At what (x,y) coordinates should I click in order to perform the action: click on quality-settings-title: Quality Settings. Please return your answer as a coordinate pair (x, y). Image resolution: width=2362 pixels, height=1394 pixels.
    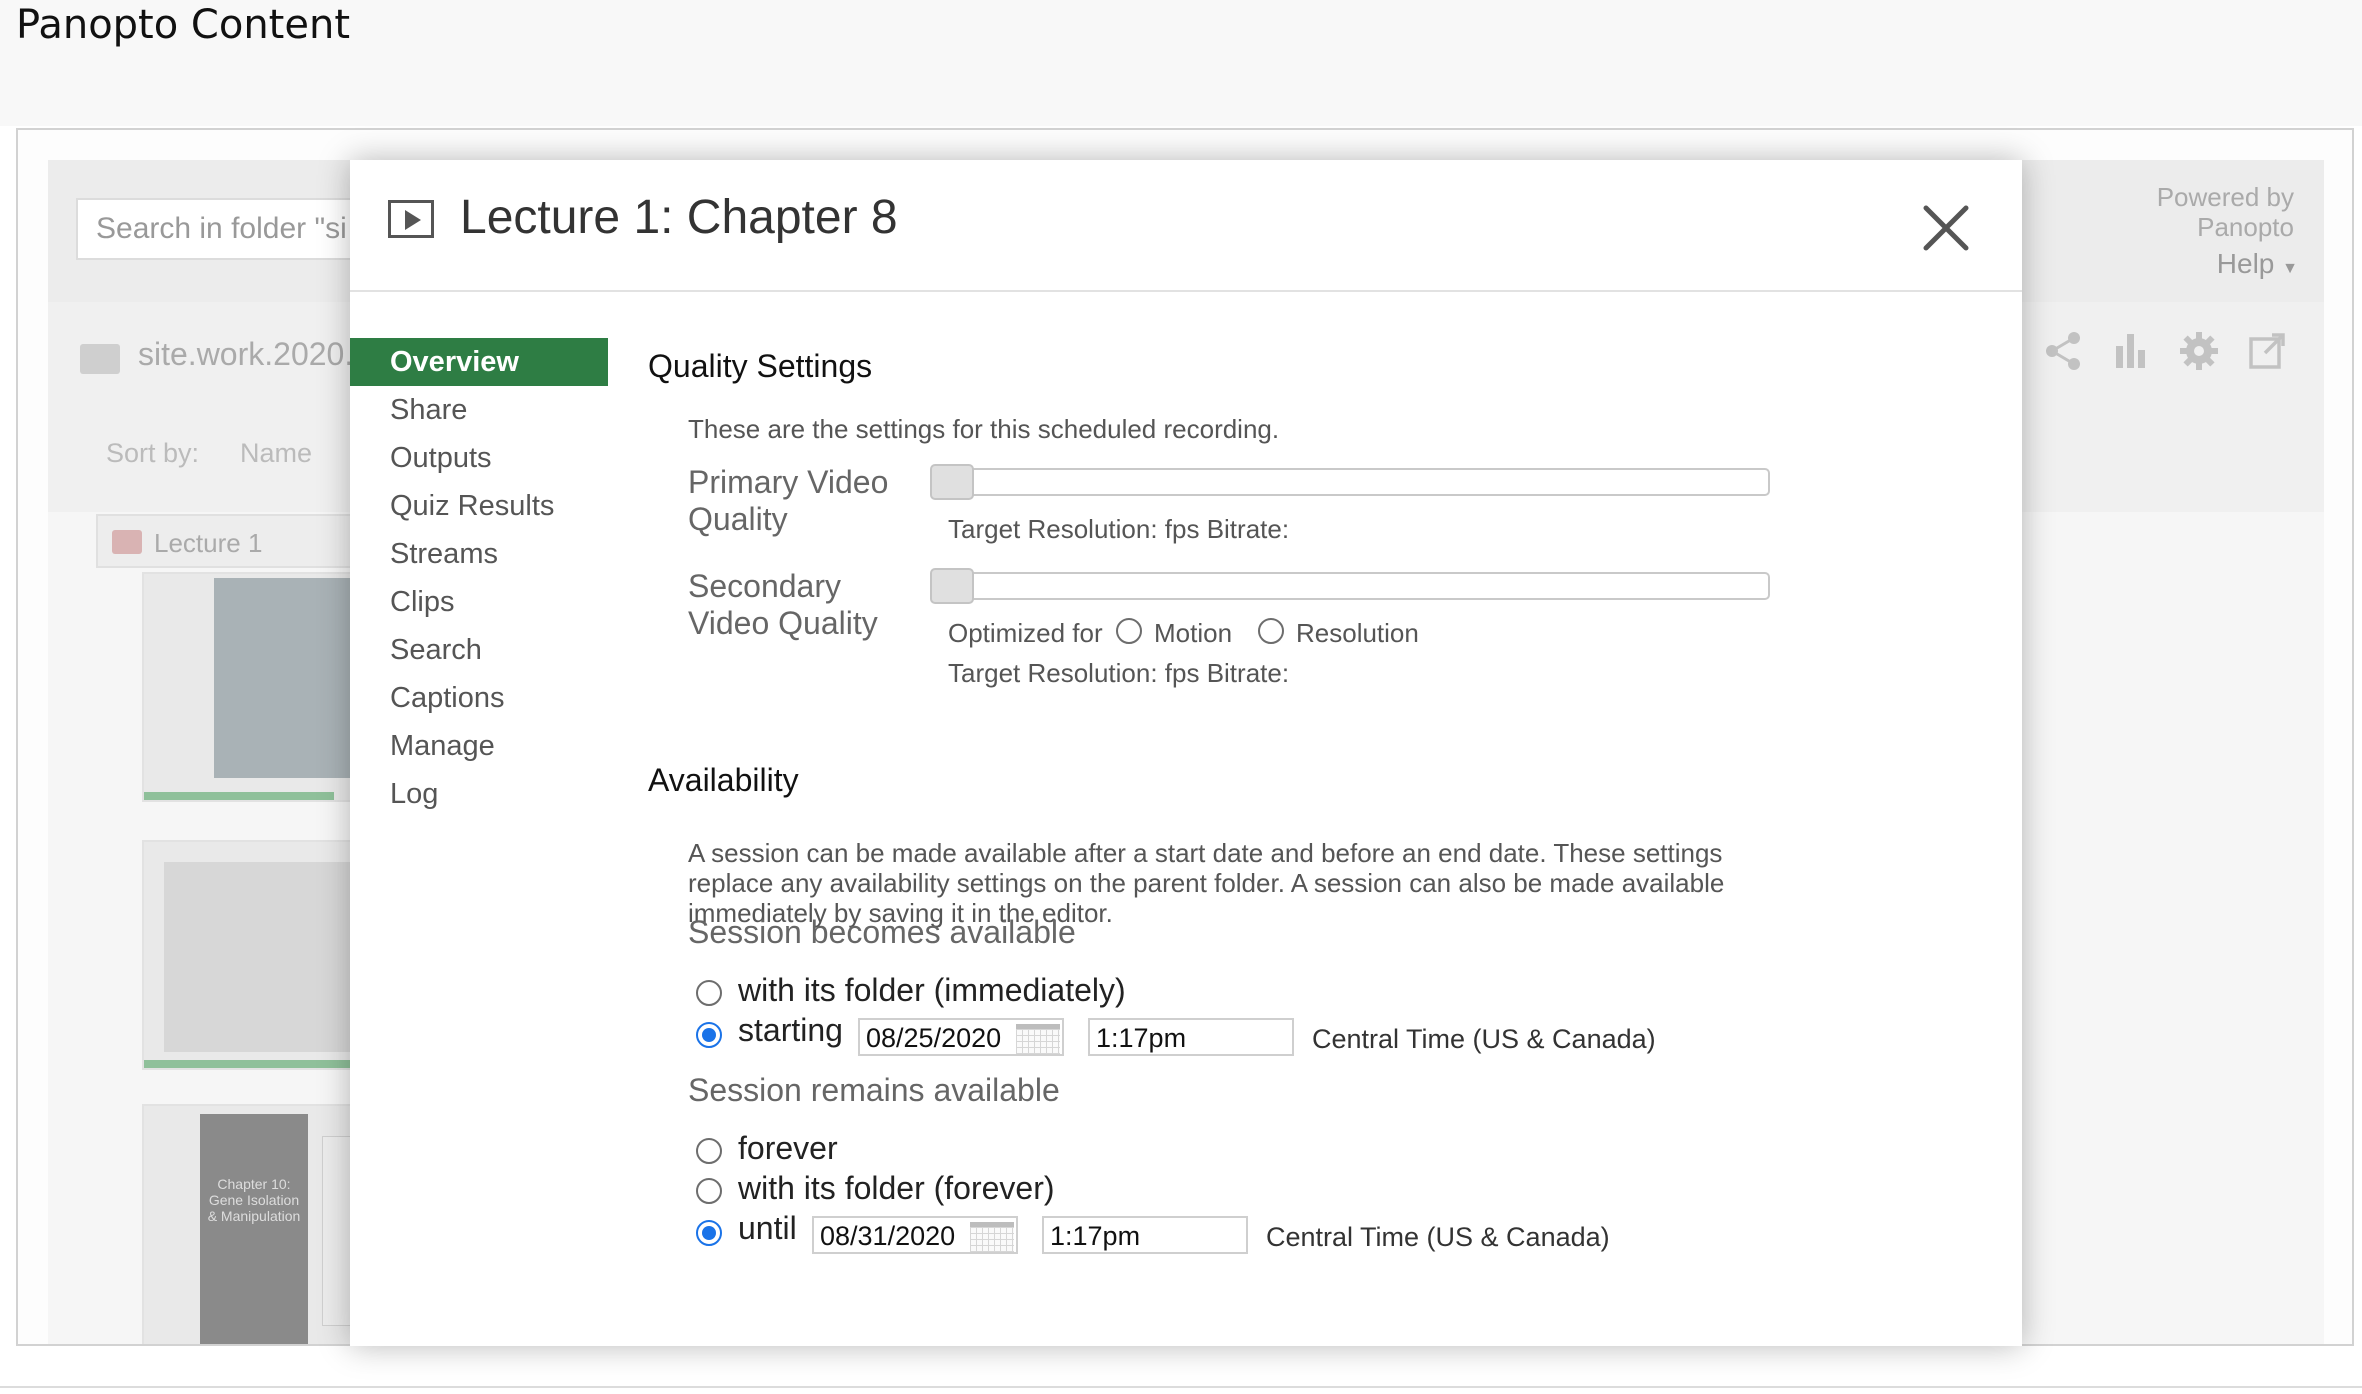
    Looking at the image, I should click on (760, 366).